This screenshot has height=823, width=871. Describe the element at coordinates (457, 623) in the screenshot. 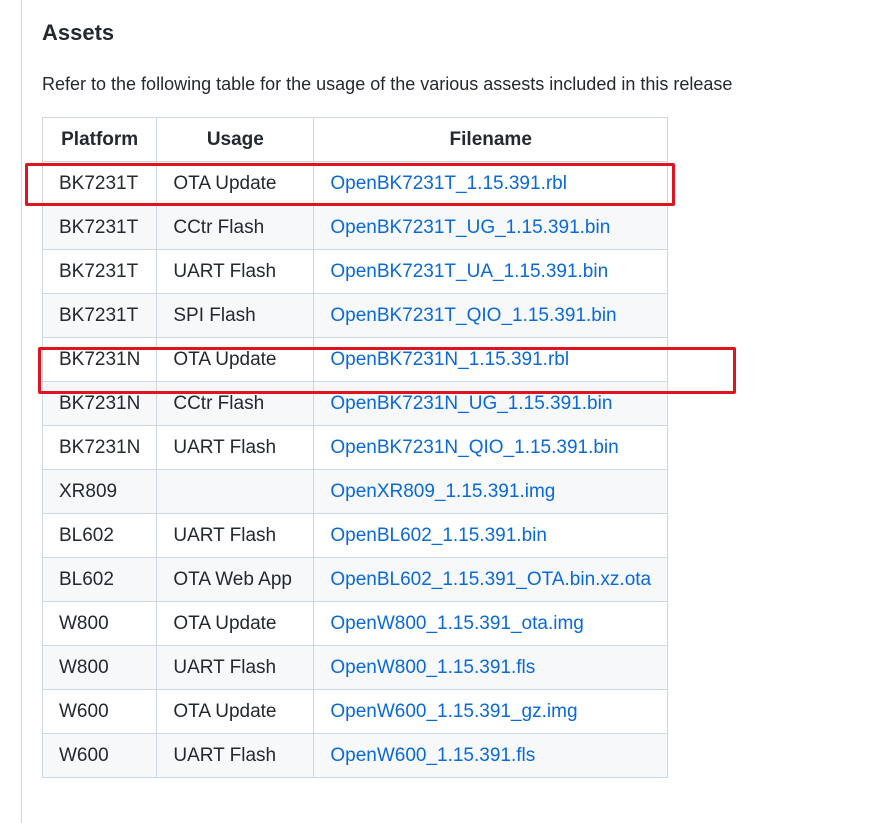

I see `filename-link: OpenW800_1.15.391_ota.img` at that location.